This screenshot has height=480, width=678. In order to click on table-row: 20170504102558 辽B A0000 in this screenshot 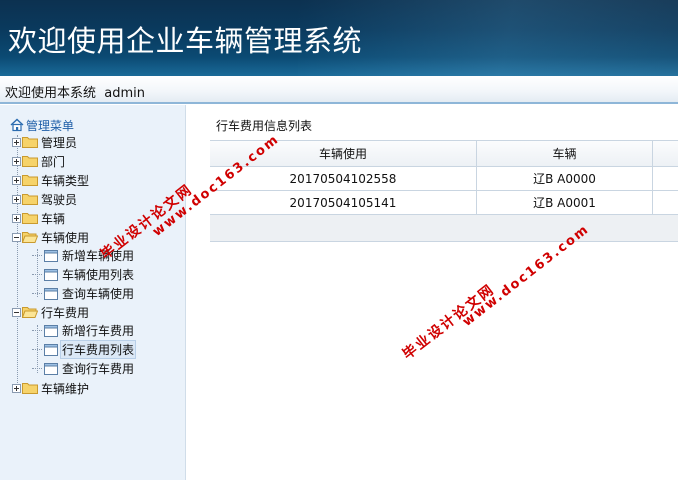, I will do `click(444, 179)`.